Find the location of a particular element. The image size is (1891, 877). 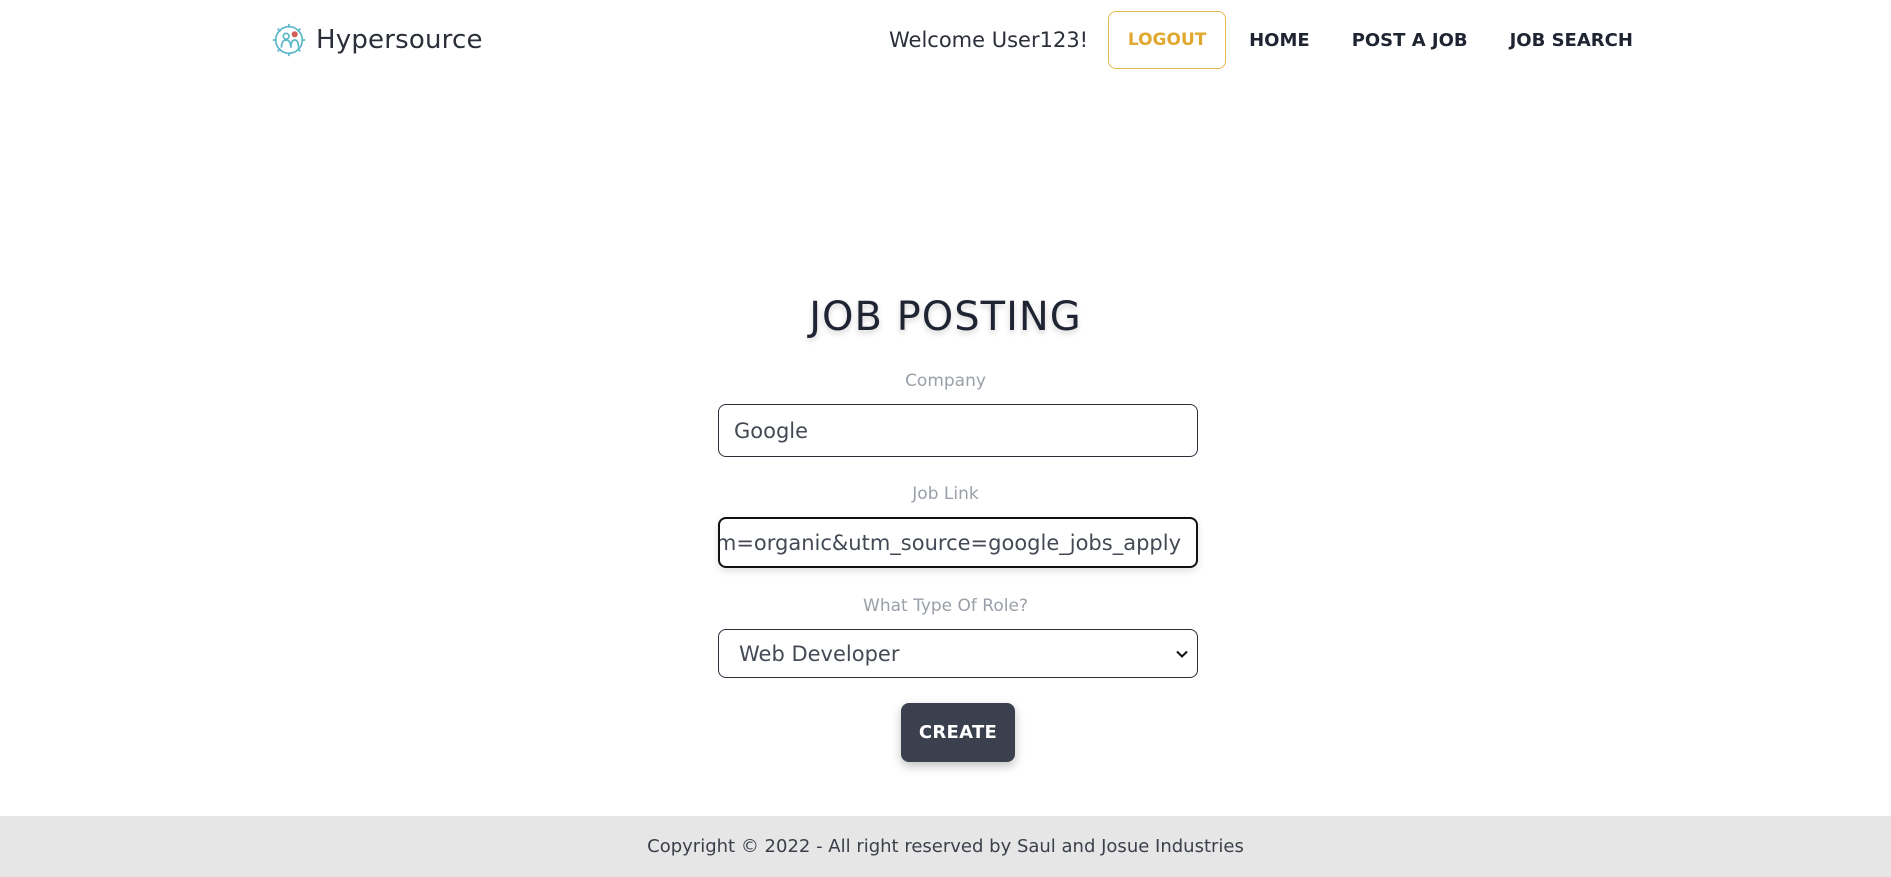

job-link-input: m=organic&utm_source=google_jobs_apply is located at coordinates (958, 542).